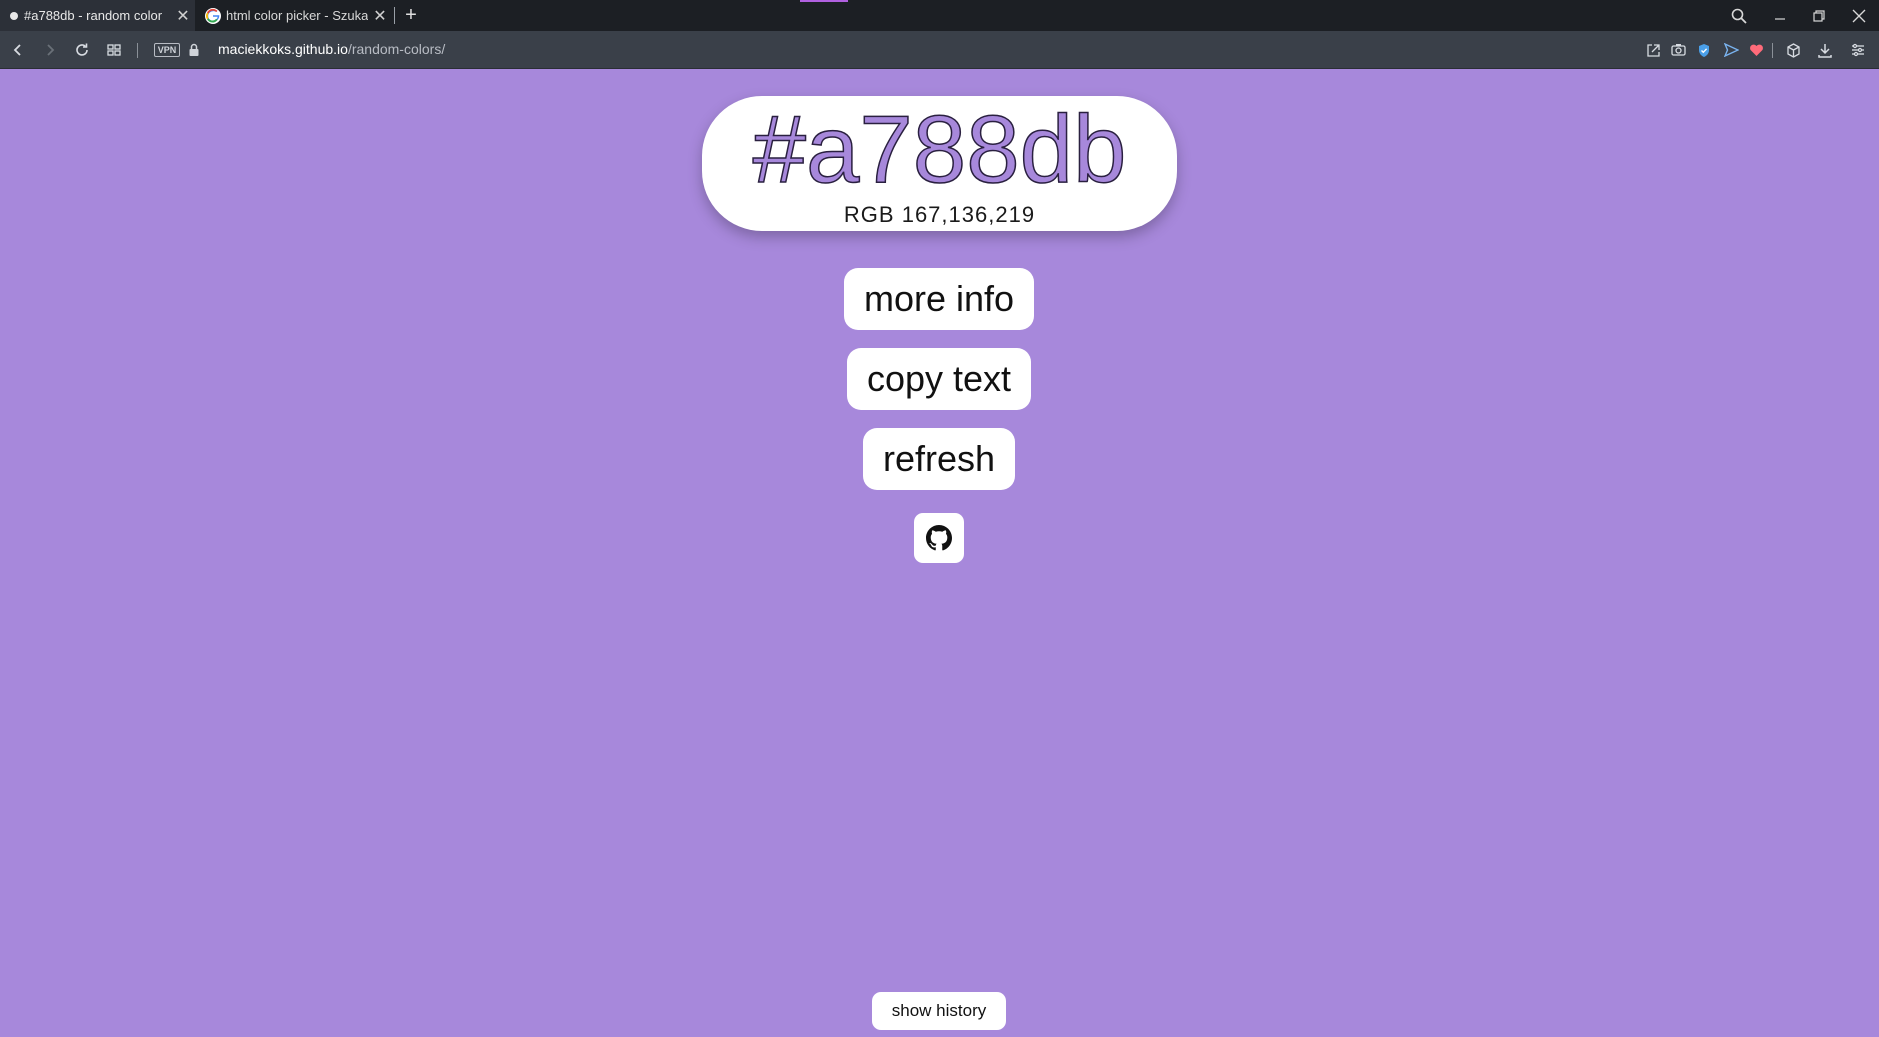  I want to click on tab-bar-accent, so click(824, 1).